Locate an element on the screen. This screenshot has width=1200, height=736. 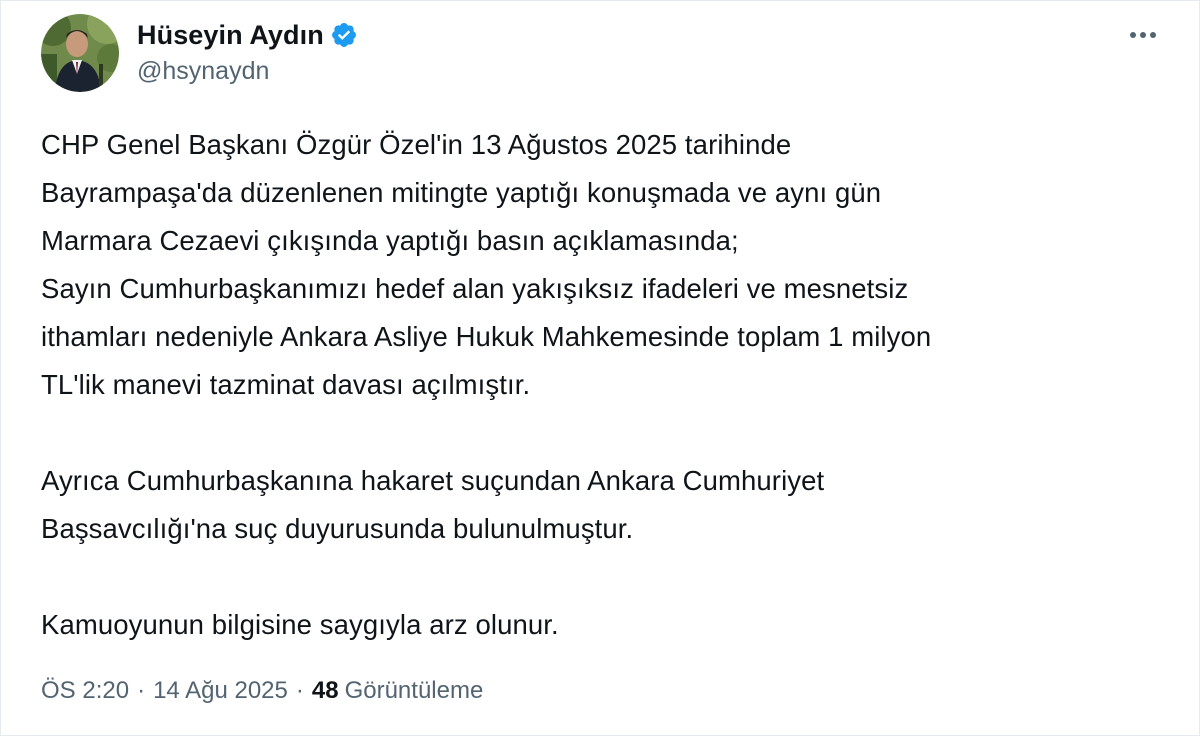
name-row: Hüseyin Aydın is located at coordinates (247, 35).